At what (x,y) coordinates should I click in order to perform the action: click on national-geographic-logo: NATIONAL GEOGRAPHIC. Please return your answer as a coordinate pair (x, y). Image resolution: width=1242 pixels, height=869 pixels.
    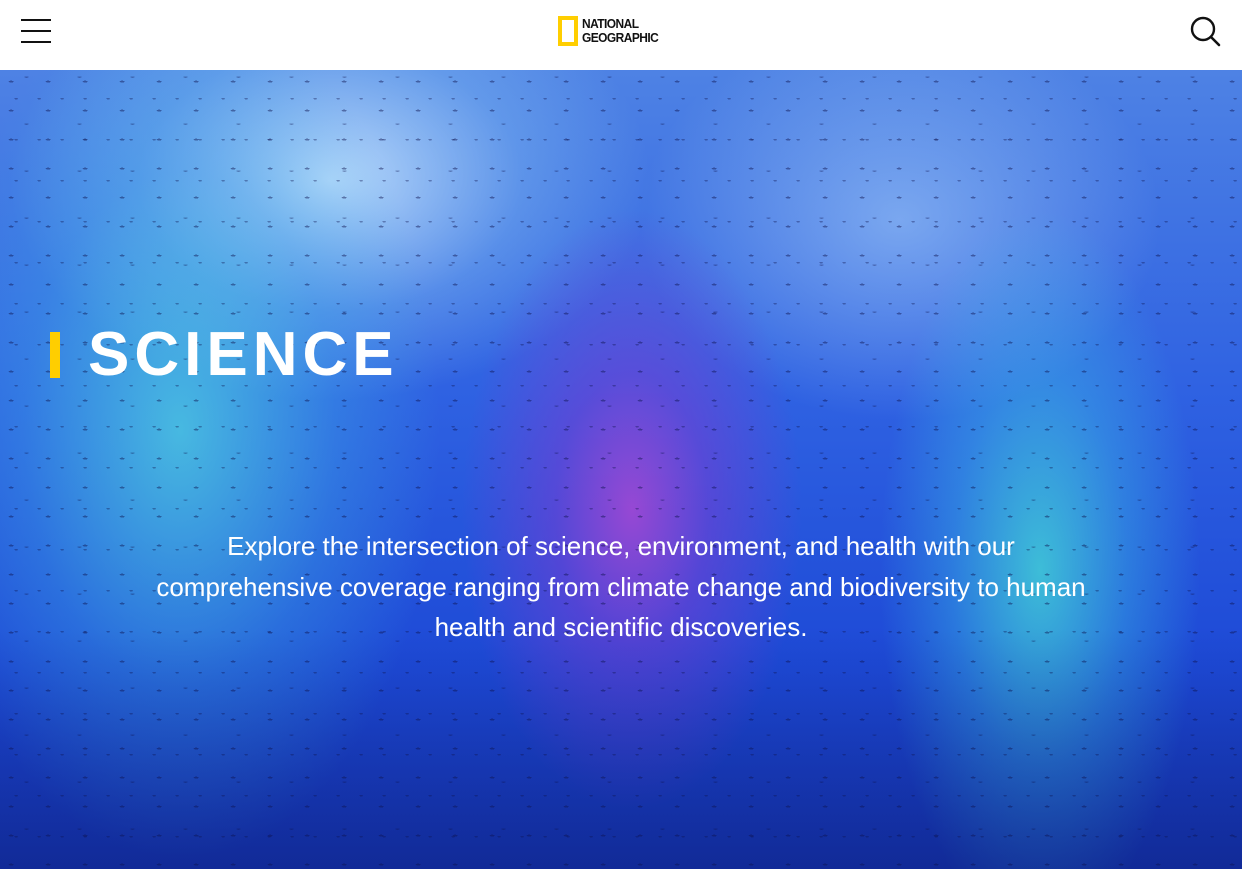
    Looking at the image, I should click on (621, 31).